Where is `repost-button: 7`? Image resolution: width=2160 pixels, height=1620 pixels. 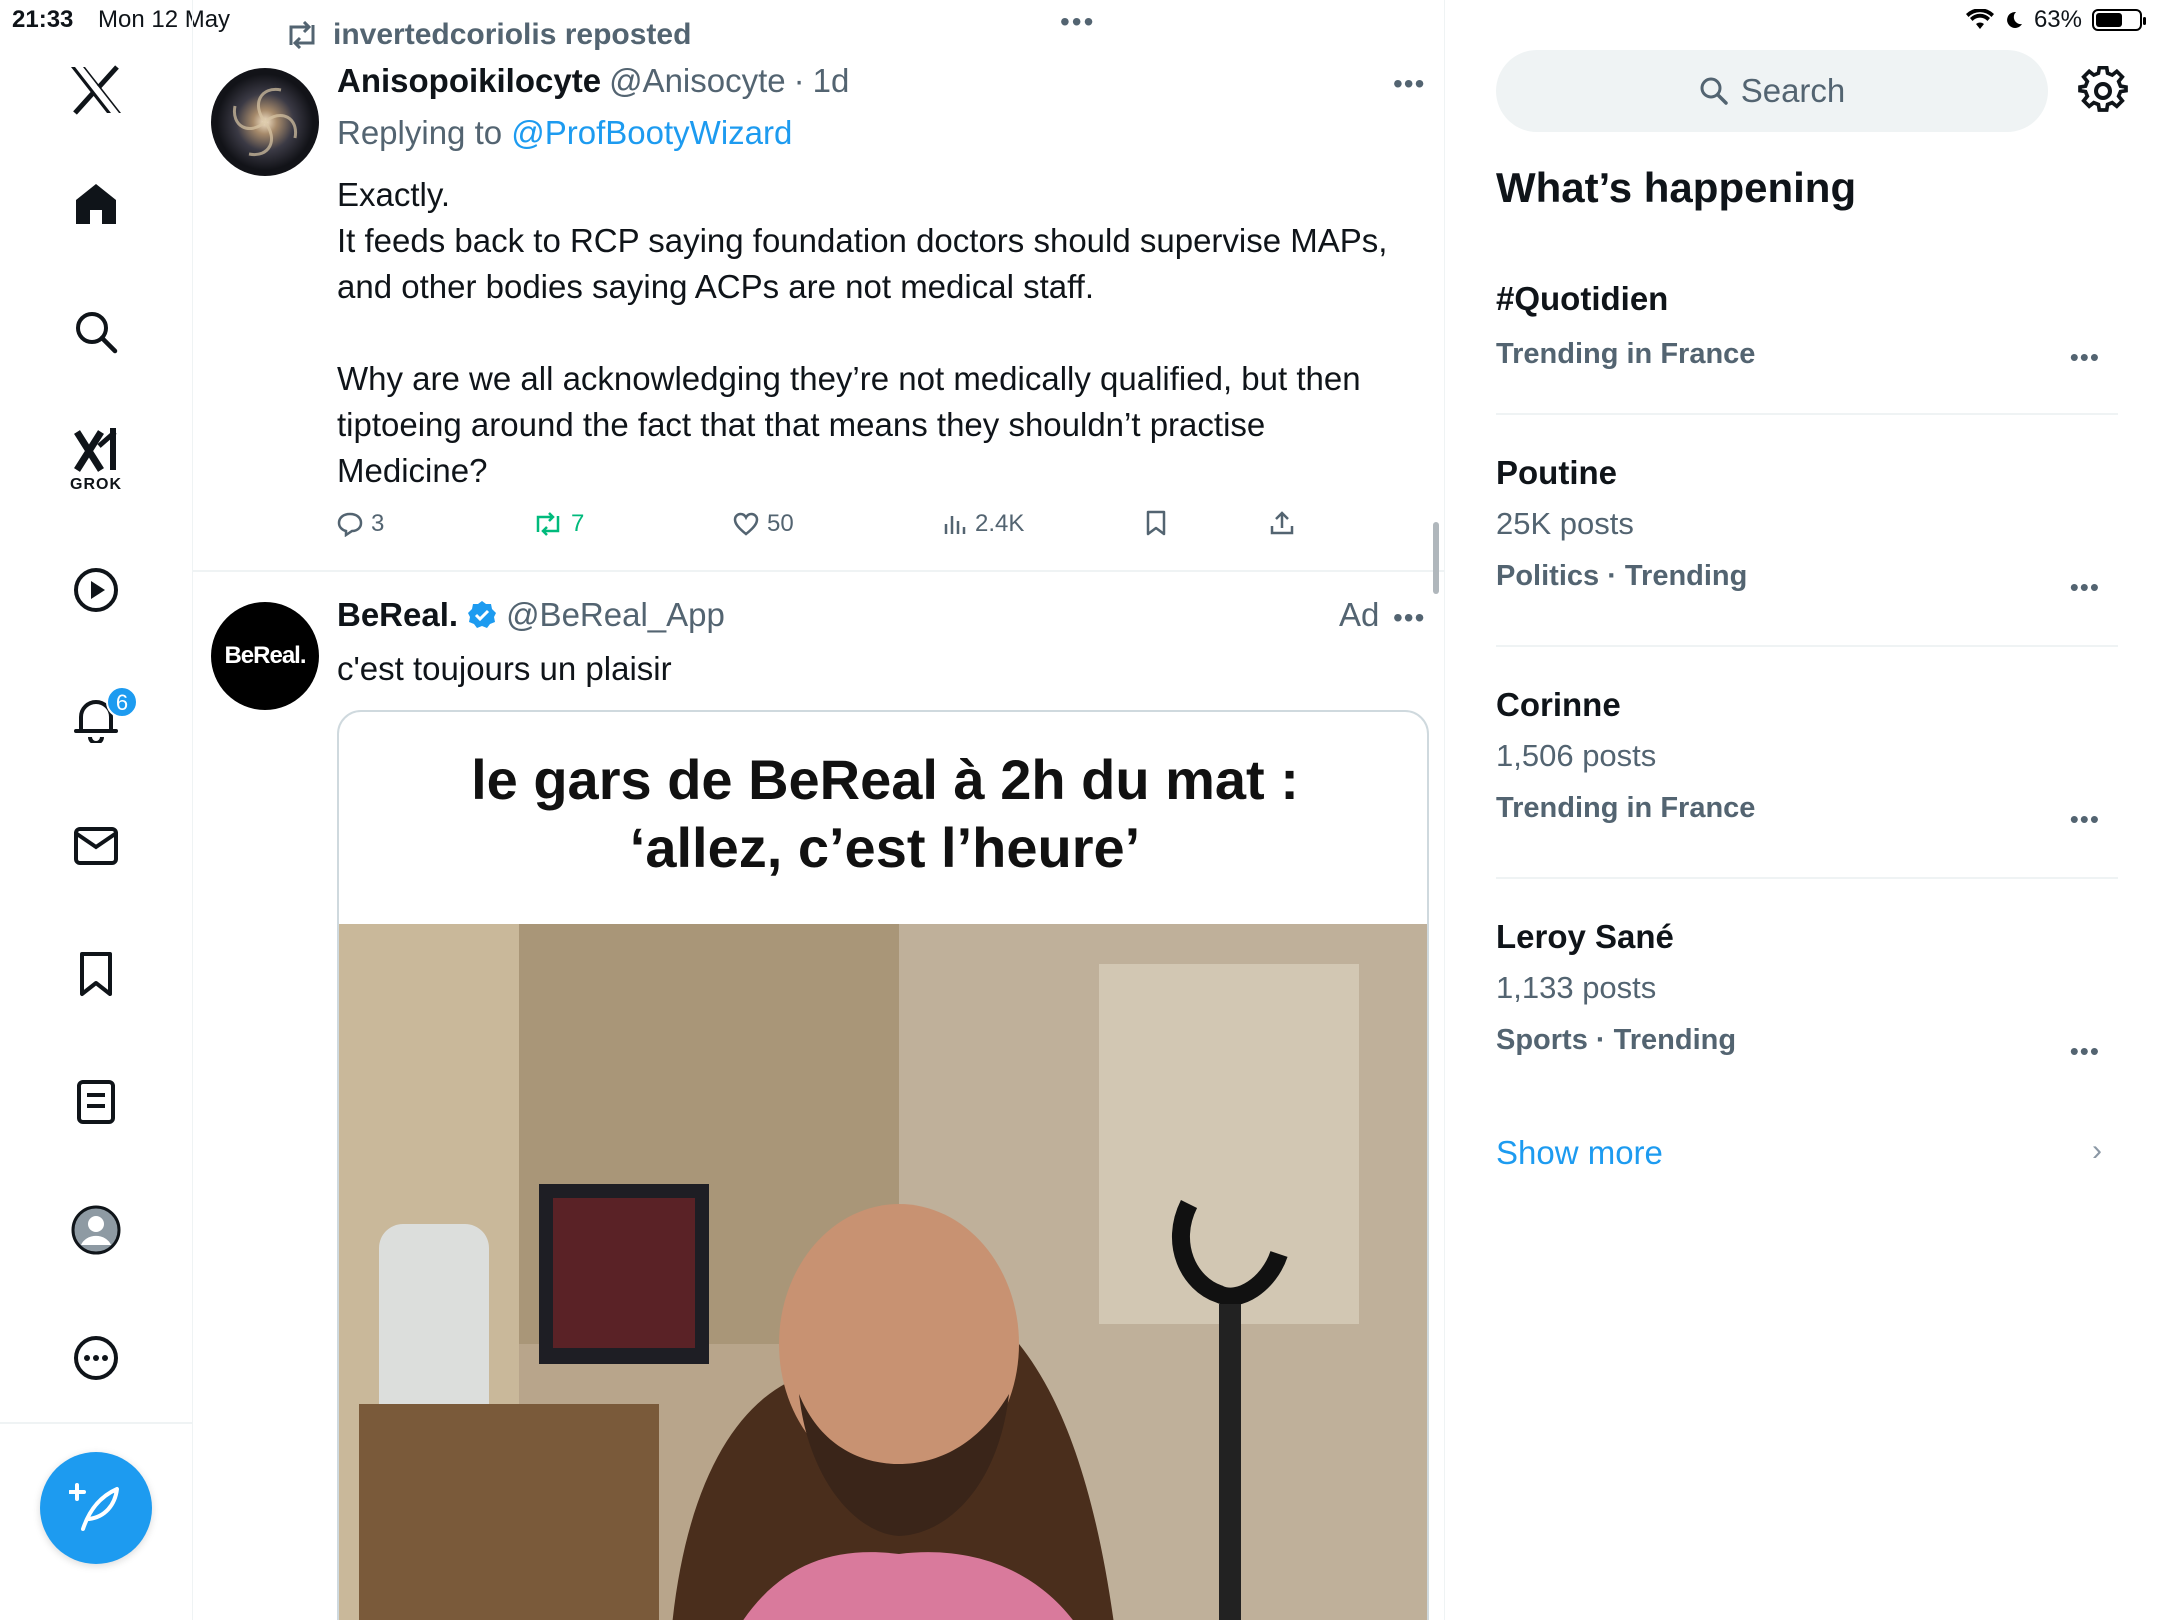 repost-button: 7 is located at coordinates (558, 524).